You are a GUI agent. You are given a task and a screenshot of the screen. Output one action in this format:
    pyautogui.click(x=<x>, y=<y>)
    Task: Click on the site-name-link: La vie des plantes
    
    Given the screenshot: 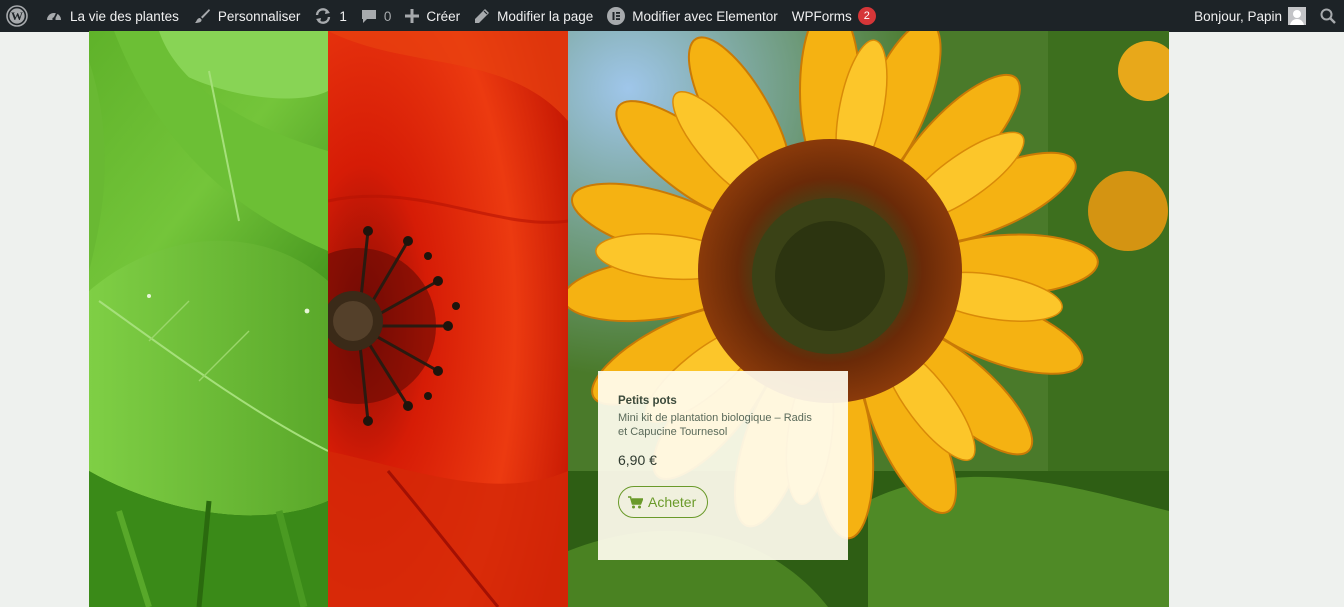 What is the action you would take?
    pyautogui.click(x=112, y=16)
    